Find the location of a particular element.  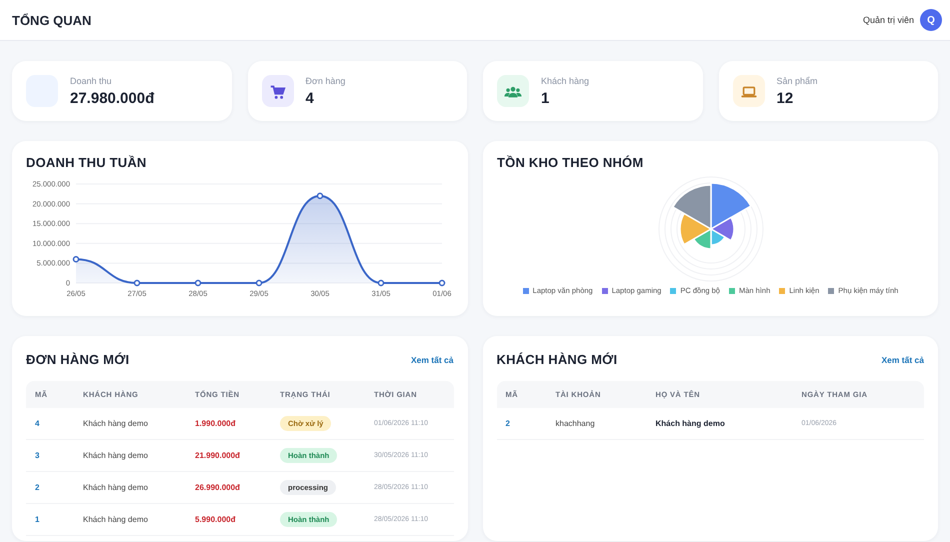

order-total: 1.990.000đ is located at coordinates (215, 423).